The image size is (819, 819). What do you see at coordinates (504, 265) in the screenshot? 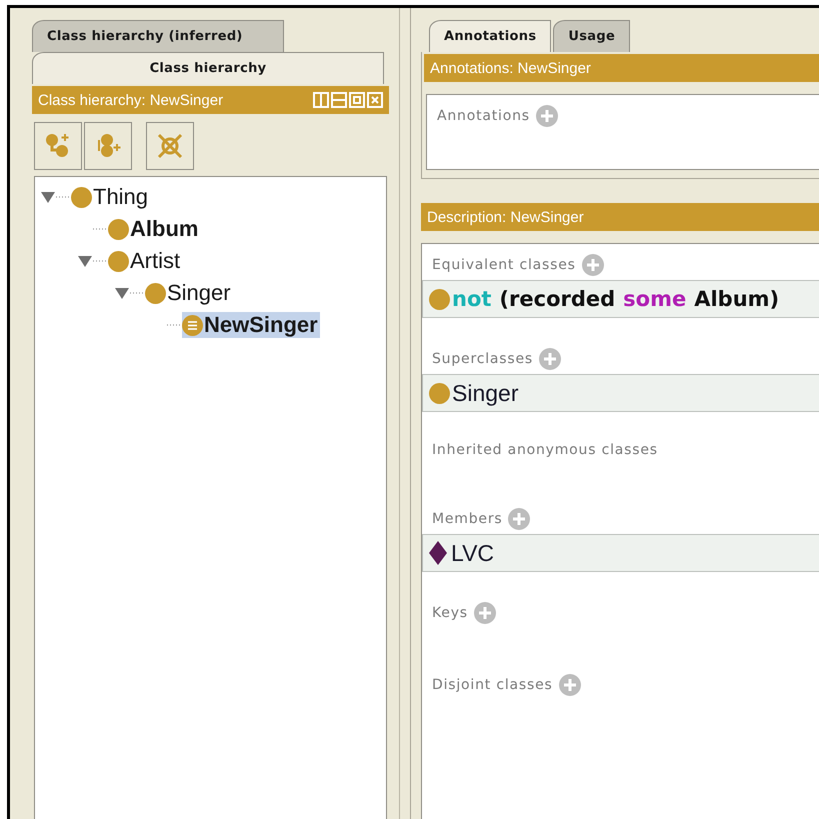
I see `section-label: Equivalent classes` at bounding box center [504, 265].